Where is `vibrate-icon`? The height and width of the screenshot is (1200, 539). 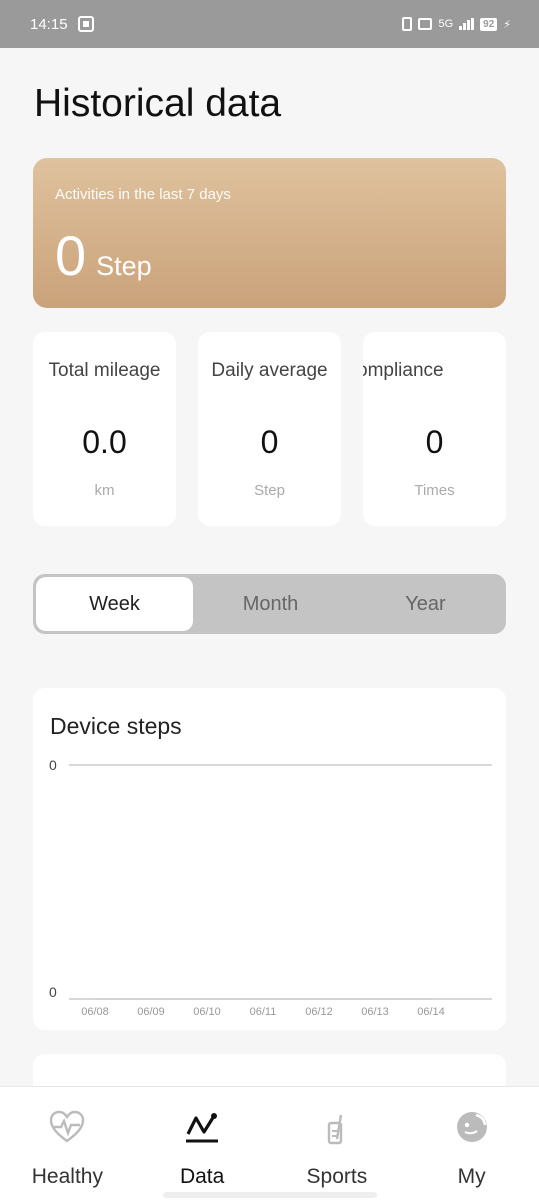
vibrate-icon is located at coordinates (407, 24).